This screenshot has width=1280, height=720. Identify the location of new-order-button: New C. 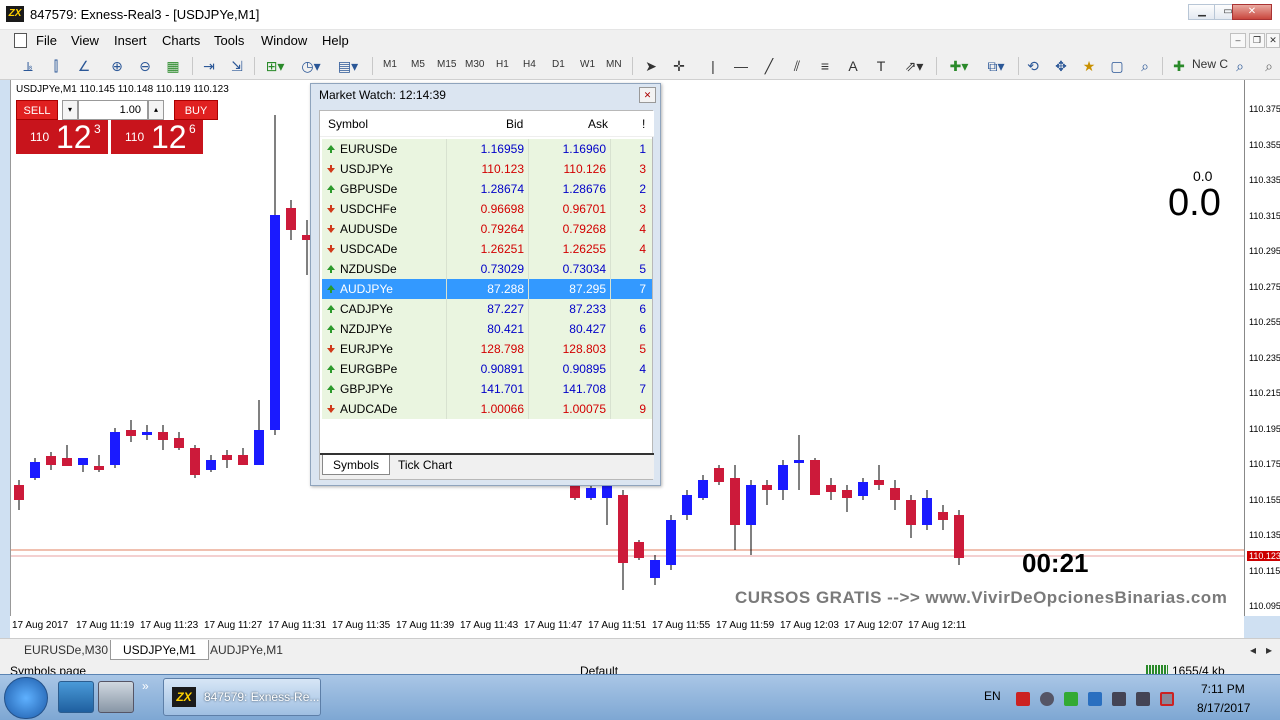
(1210, 64).